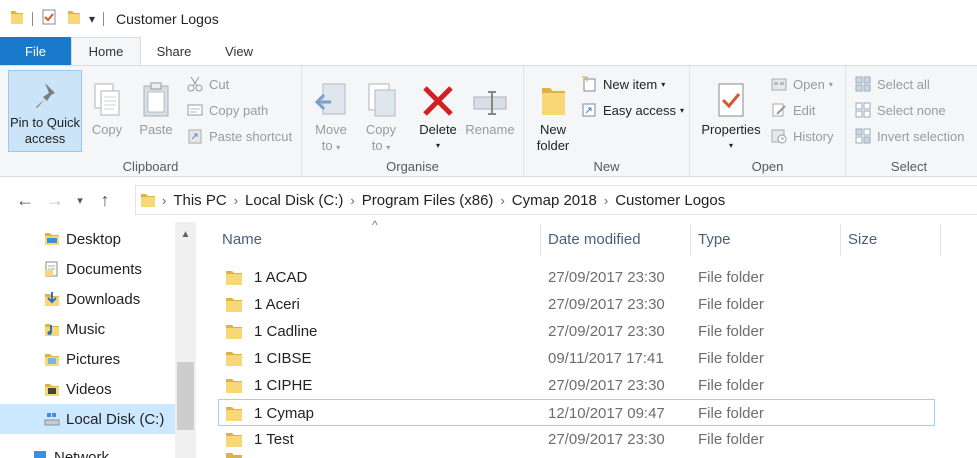 This screenshot has width=977, height=458. Describe the element at coordinates (286, 331) in the screenshot. I see `file-name: 1 Cadline` at that location.